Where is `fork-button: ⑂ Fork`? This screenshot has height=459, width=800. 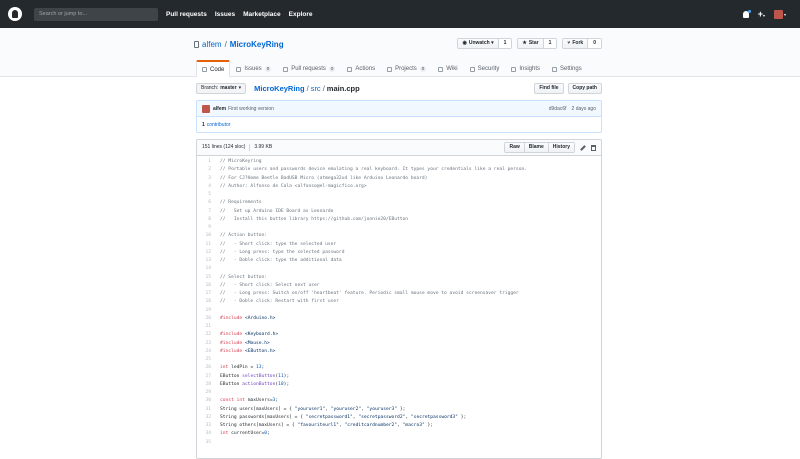 fork-button: ⑂ Fork is located at coordinates (576, 43).